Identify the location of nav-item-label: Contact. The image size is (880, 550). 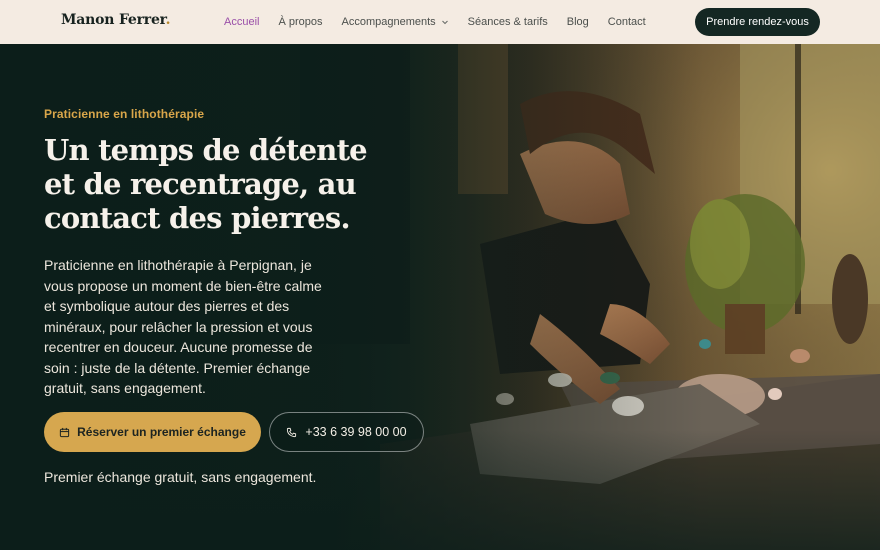
(626, 22).